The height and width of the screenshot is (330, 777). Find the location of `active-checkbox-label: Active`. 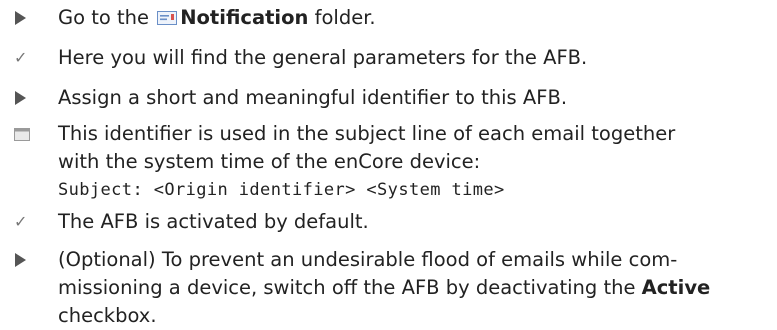

active-checkbox-label: Active is located at coordinates (676, 287).